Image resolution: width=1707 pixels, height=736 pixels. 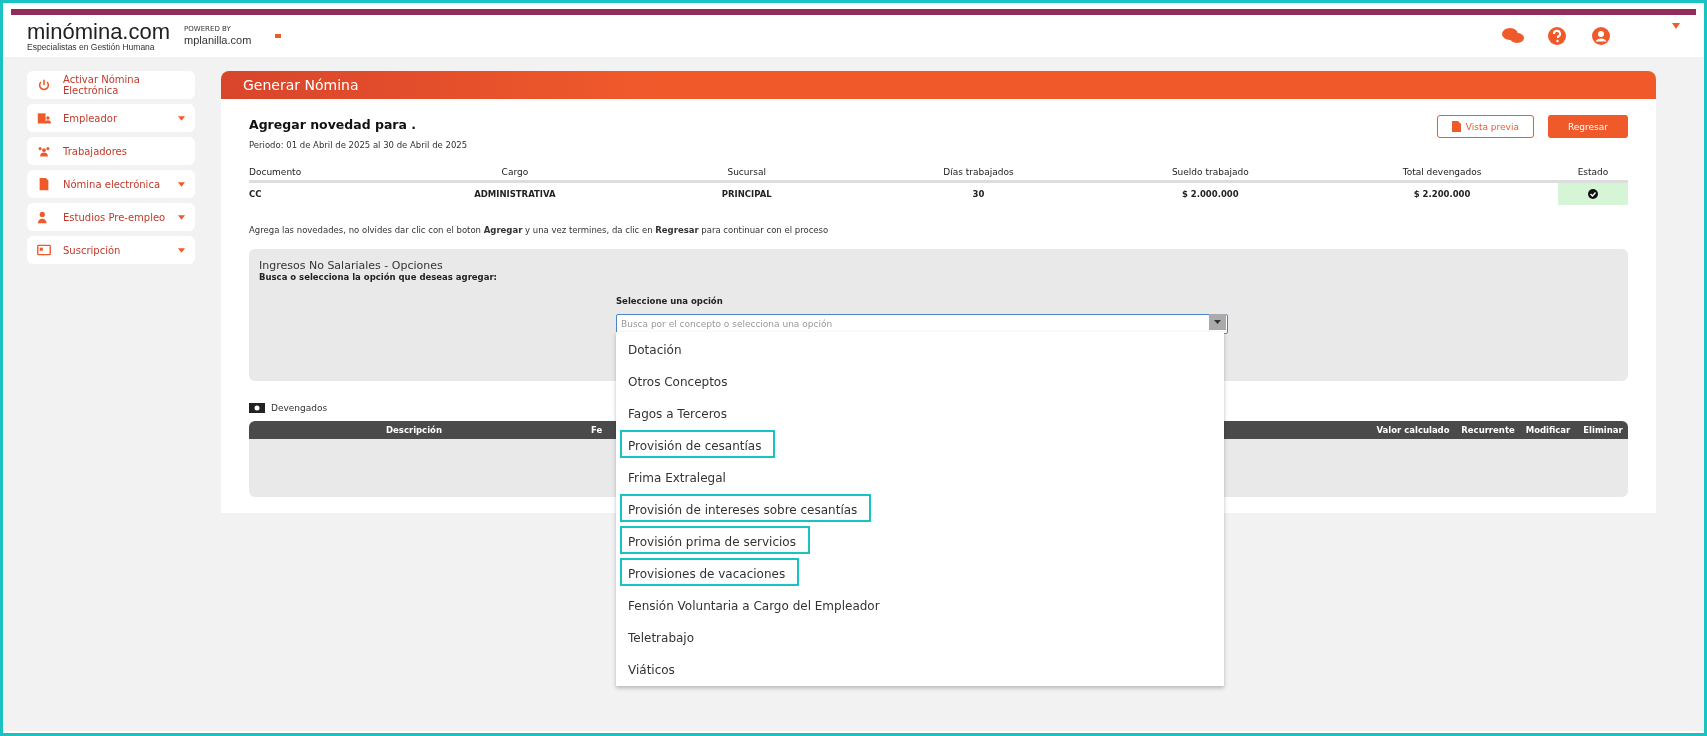 What do you see at coordinates (99, 31) in the screenshot?
I see `logo-text: minómina.com` at bounding box center [99, 31].